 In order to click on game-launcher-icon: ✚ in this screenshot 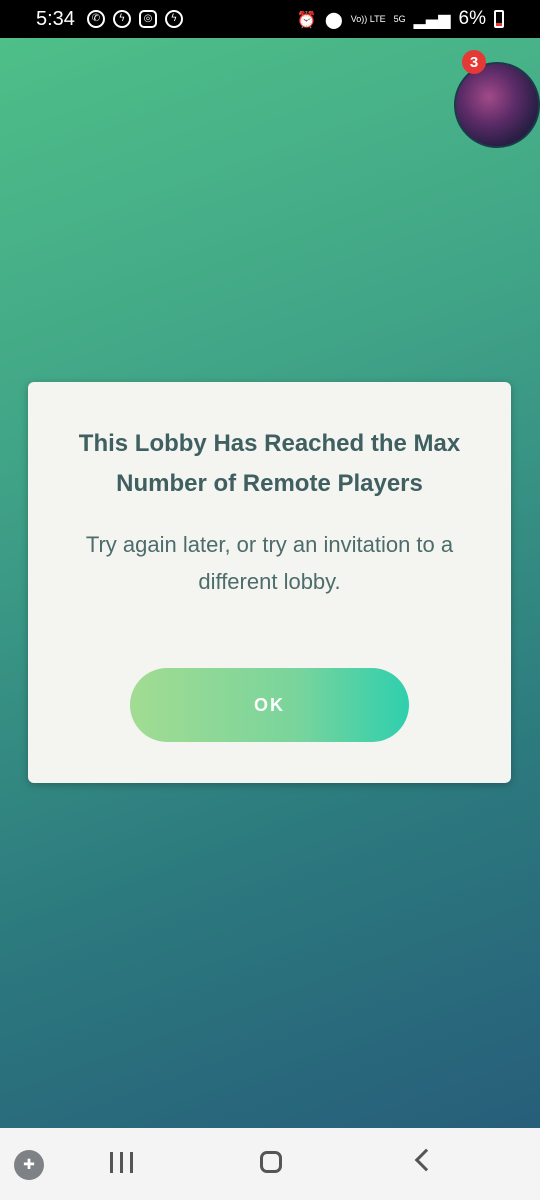, I will do `click(29, 1165)`.